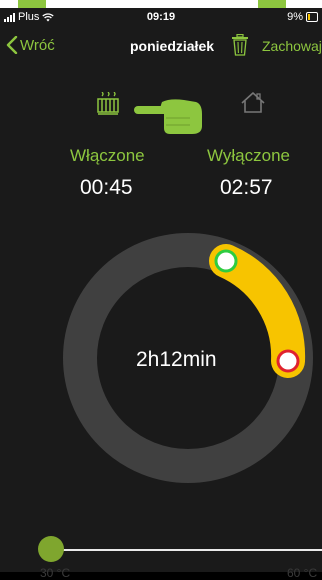 Image resolution: width=322 pixels, height=580 pixels. Describe the element at coordinates (55, 573) in the screenshot. I see `temperature-min-label: 30 °C` at that location.